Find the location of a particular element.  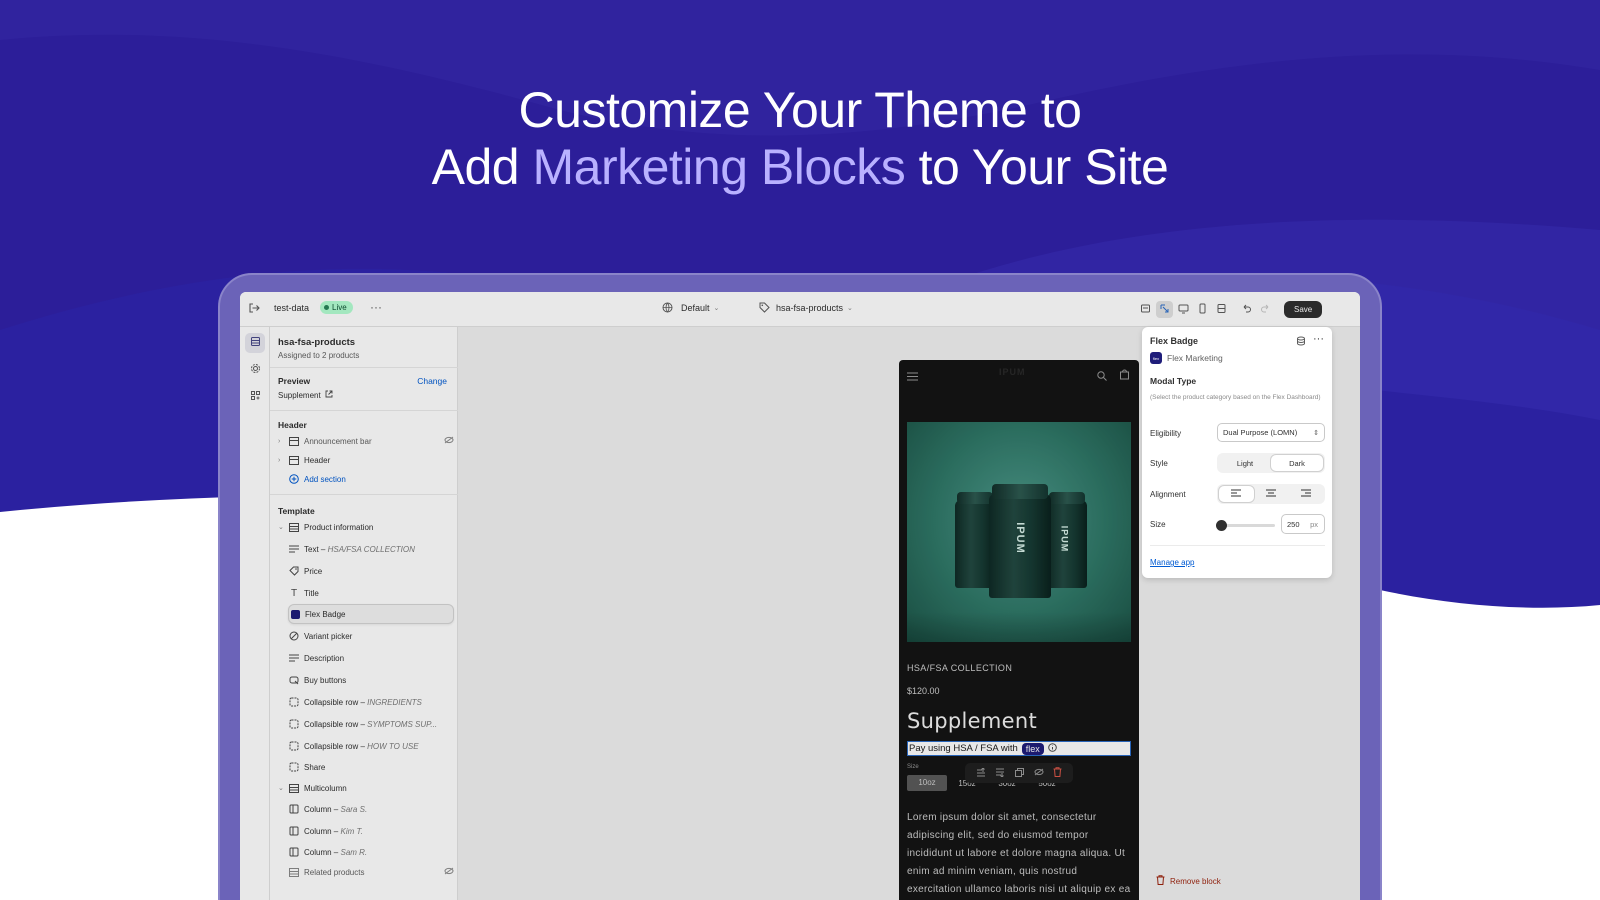

product-image: IPUM IPUM is located at coordinates (1019, 532).